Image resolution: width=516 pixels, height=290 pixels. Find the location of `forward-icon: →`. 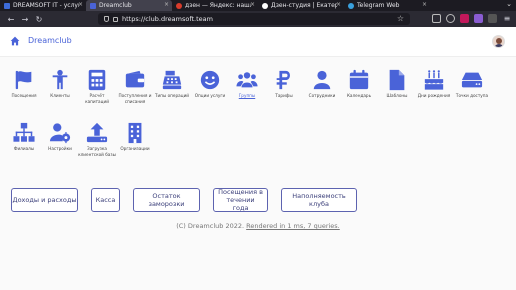

forward-icon: → is located at coordinates (25, 19).